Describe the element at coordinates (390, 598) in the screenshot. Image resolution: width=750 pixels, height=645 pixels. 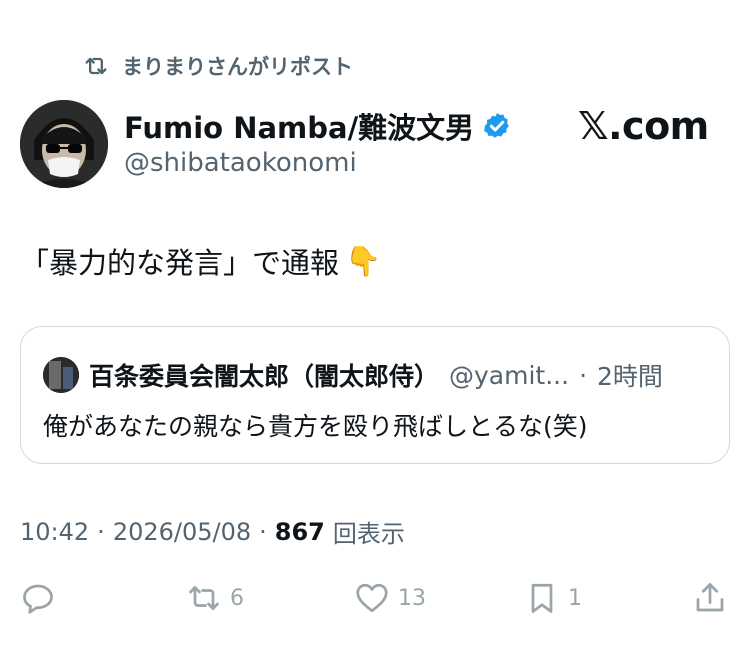
I see `like-button: 13` at that location.